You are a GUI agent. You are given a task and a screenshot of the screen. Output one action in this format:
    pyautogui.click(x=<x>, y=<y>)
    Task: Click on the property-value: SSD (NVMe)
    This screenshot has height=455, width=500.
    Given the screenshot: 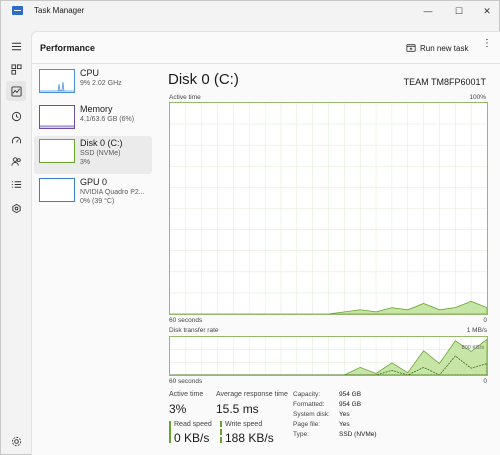 What is the action you would take?
    pyautogui.click(x=358, y=434)
    